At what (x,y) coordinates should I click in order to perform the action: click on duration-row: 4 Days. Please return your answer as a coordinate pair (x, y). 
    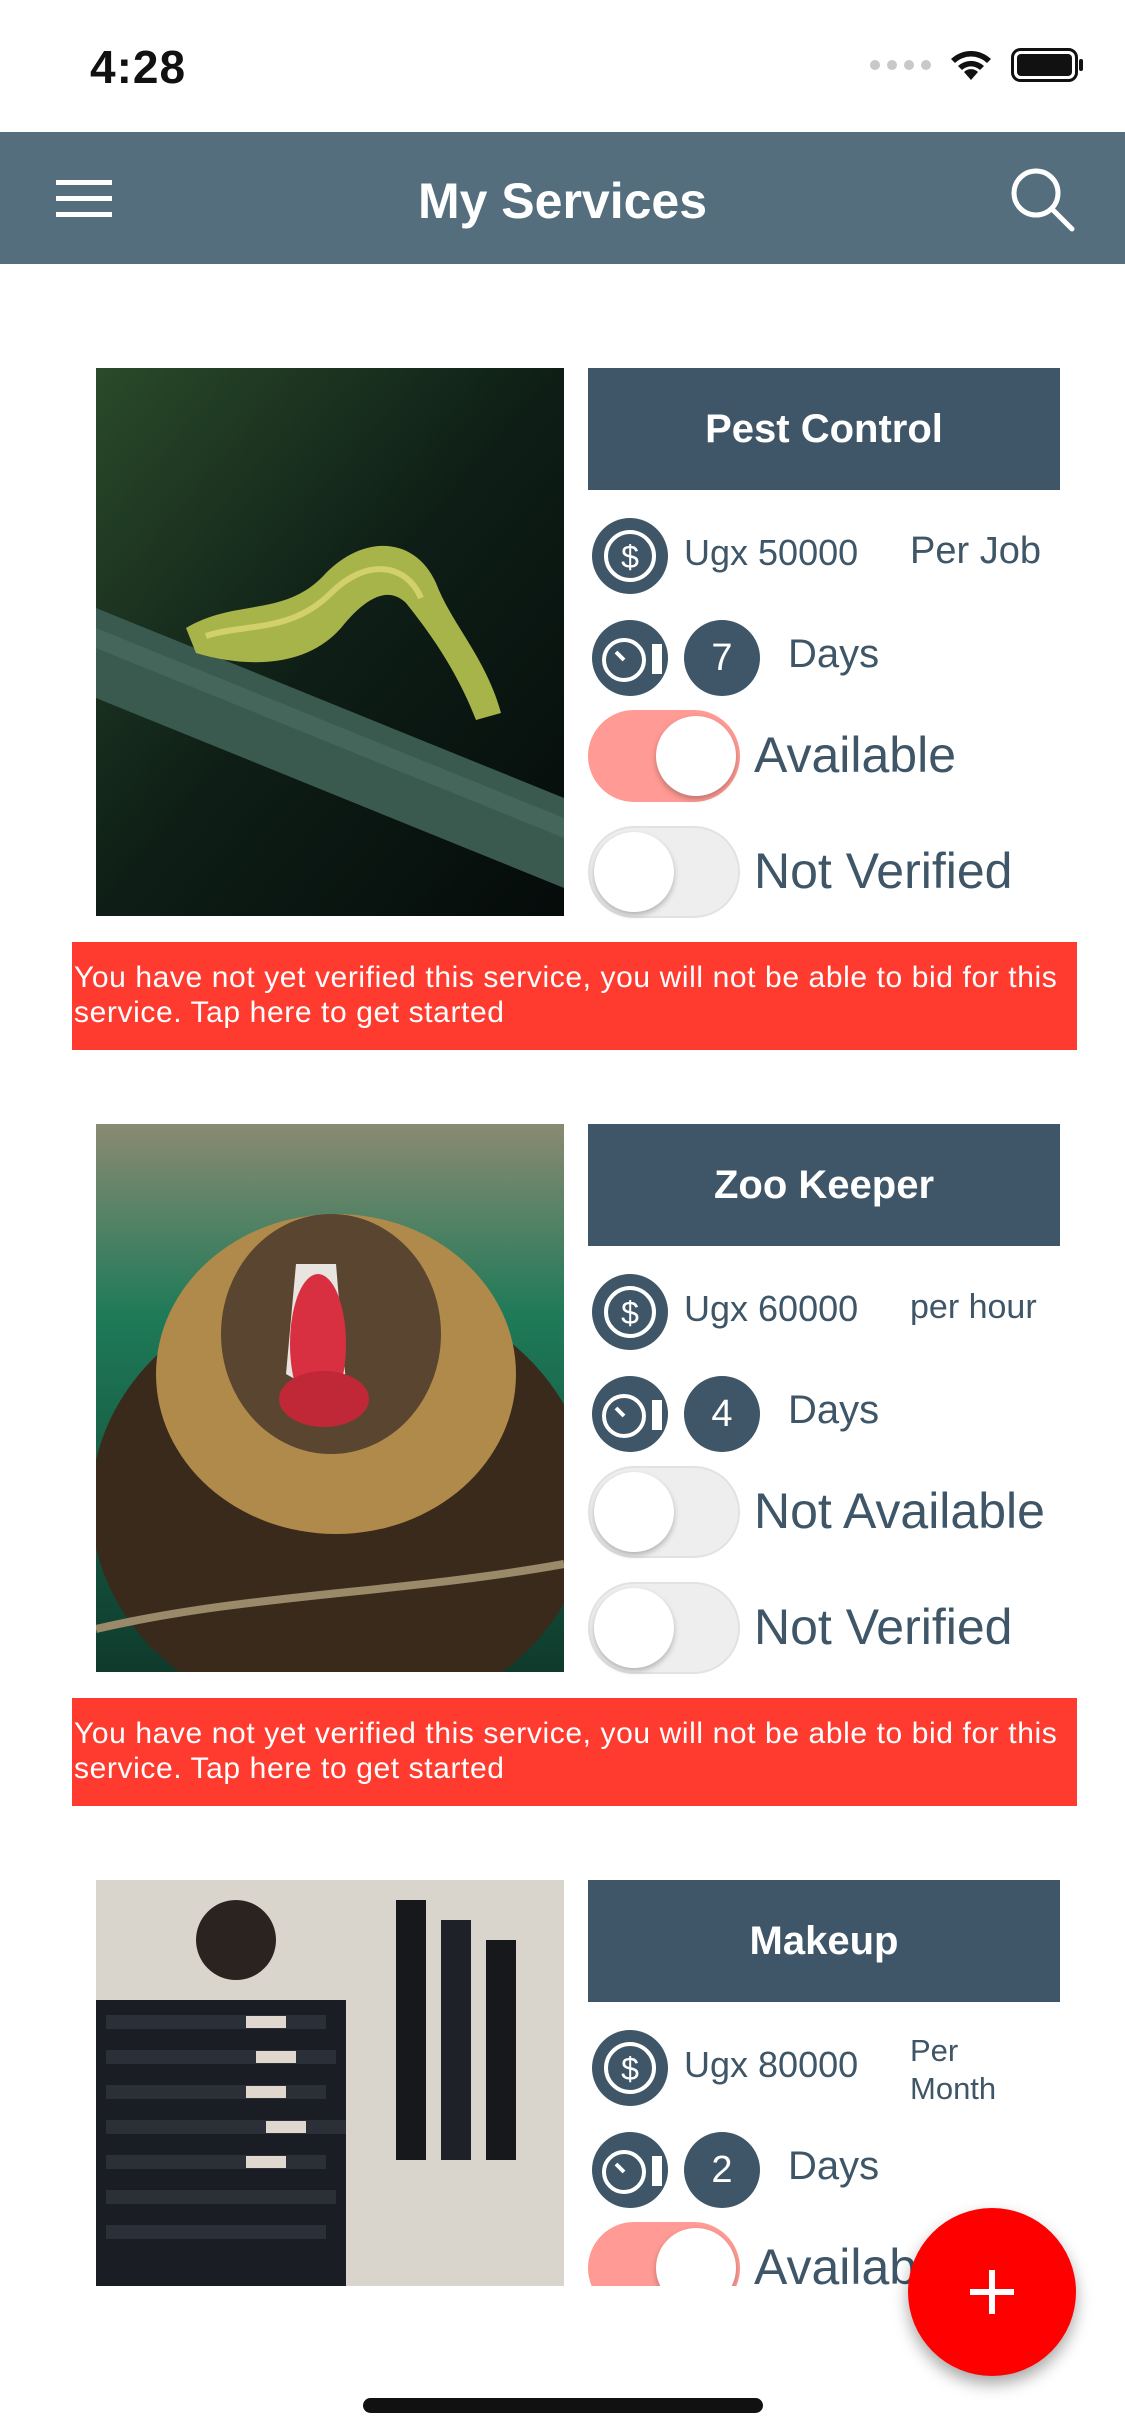
    Looking at the image, I should click on (827, 1414).